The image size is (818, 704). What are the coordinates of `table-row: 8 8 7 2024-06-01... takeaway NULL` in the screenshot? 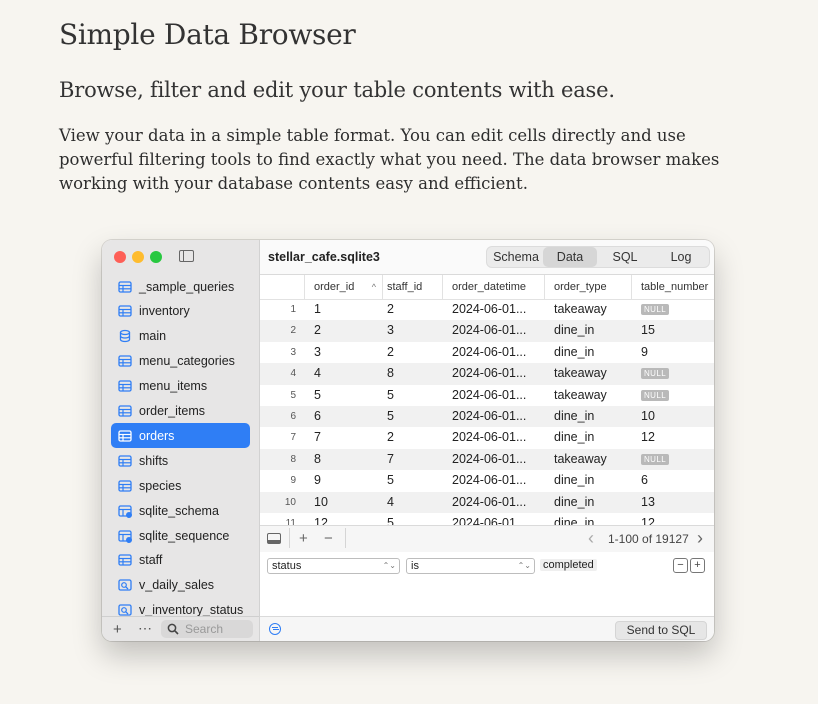 It's located at (487, 459).